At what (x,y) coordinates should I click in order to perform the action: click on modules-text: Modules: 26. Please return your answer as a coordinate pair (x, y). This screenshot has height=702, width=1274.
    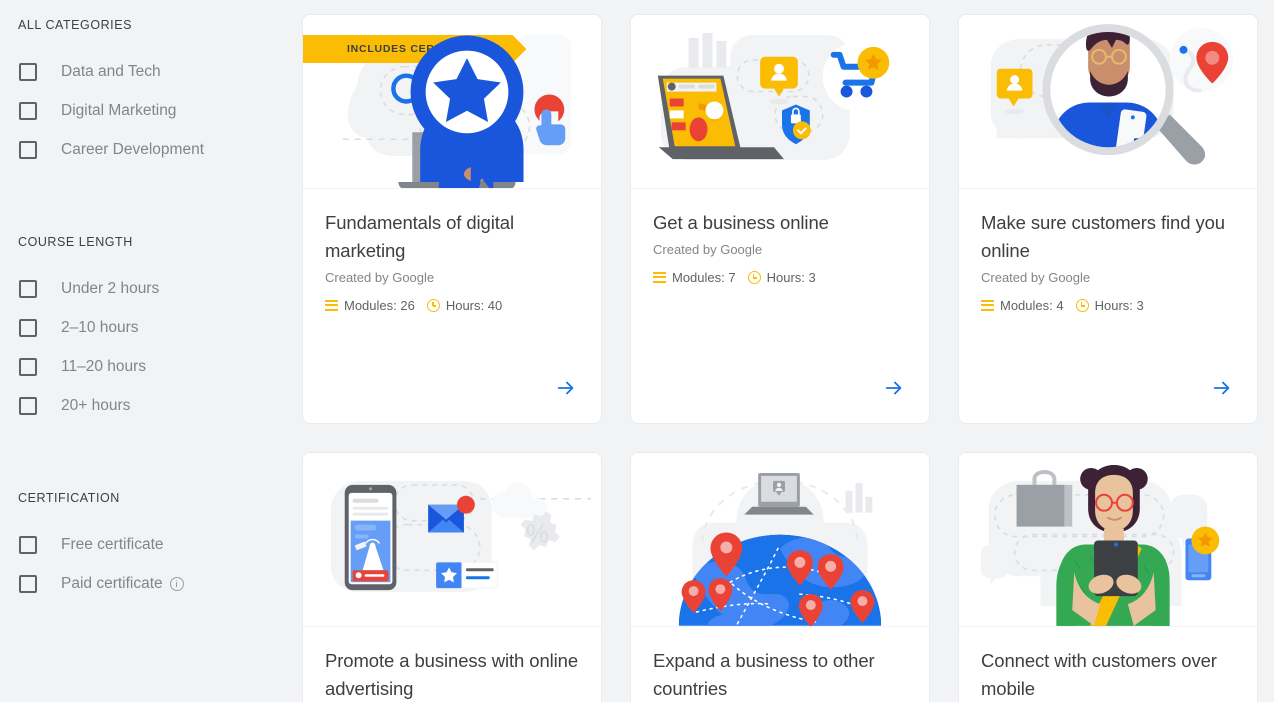
    Looking at the image, I should click on (379, 305).